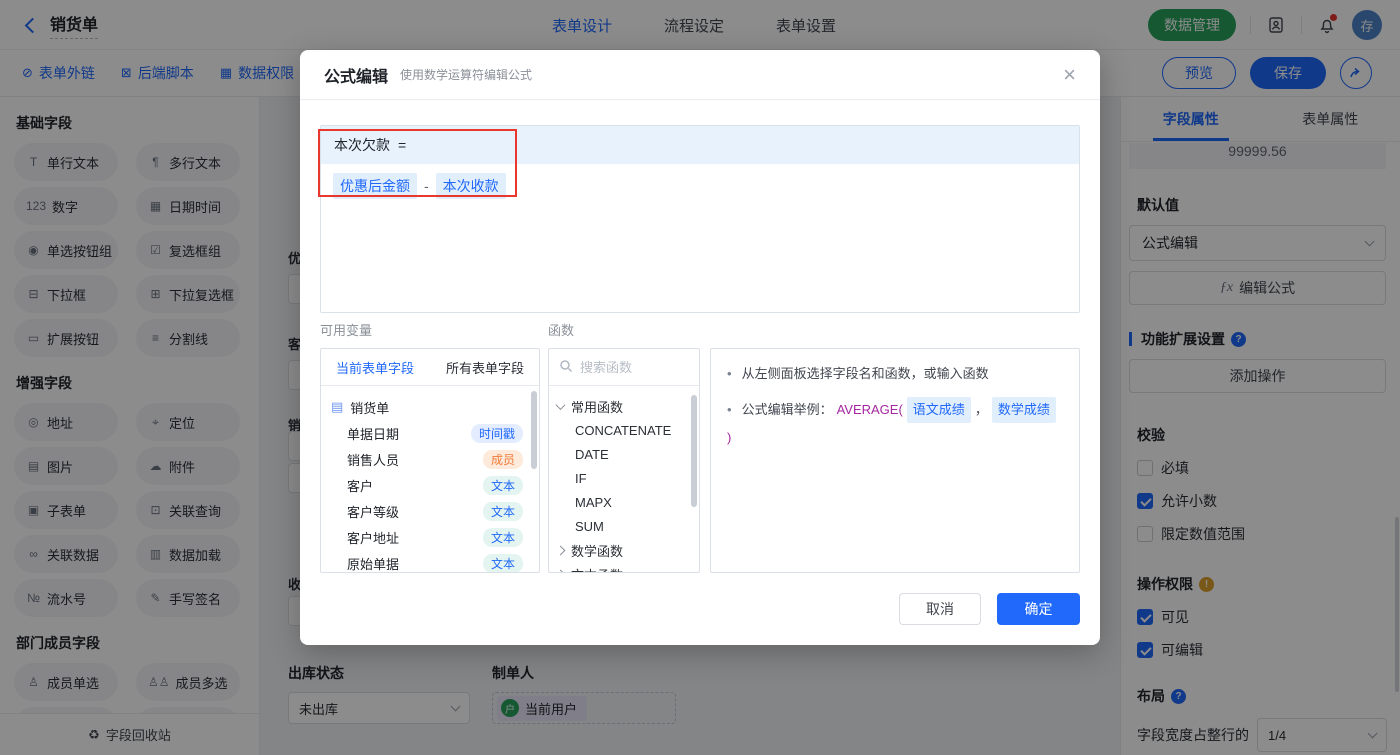 The width and height of the screenshot is (1400, 755). I want to click on functions-panel: 常用函数CONCATENATEDATEIFMAPXSUM数学函数文本函数, so click(624, 460).